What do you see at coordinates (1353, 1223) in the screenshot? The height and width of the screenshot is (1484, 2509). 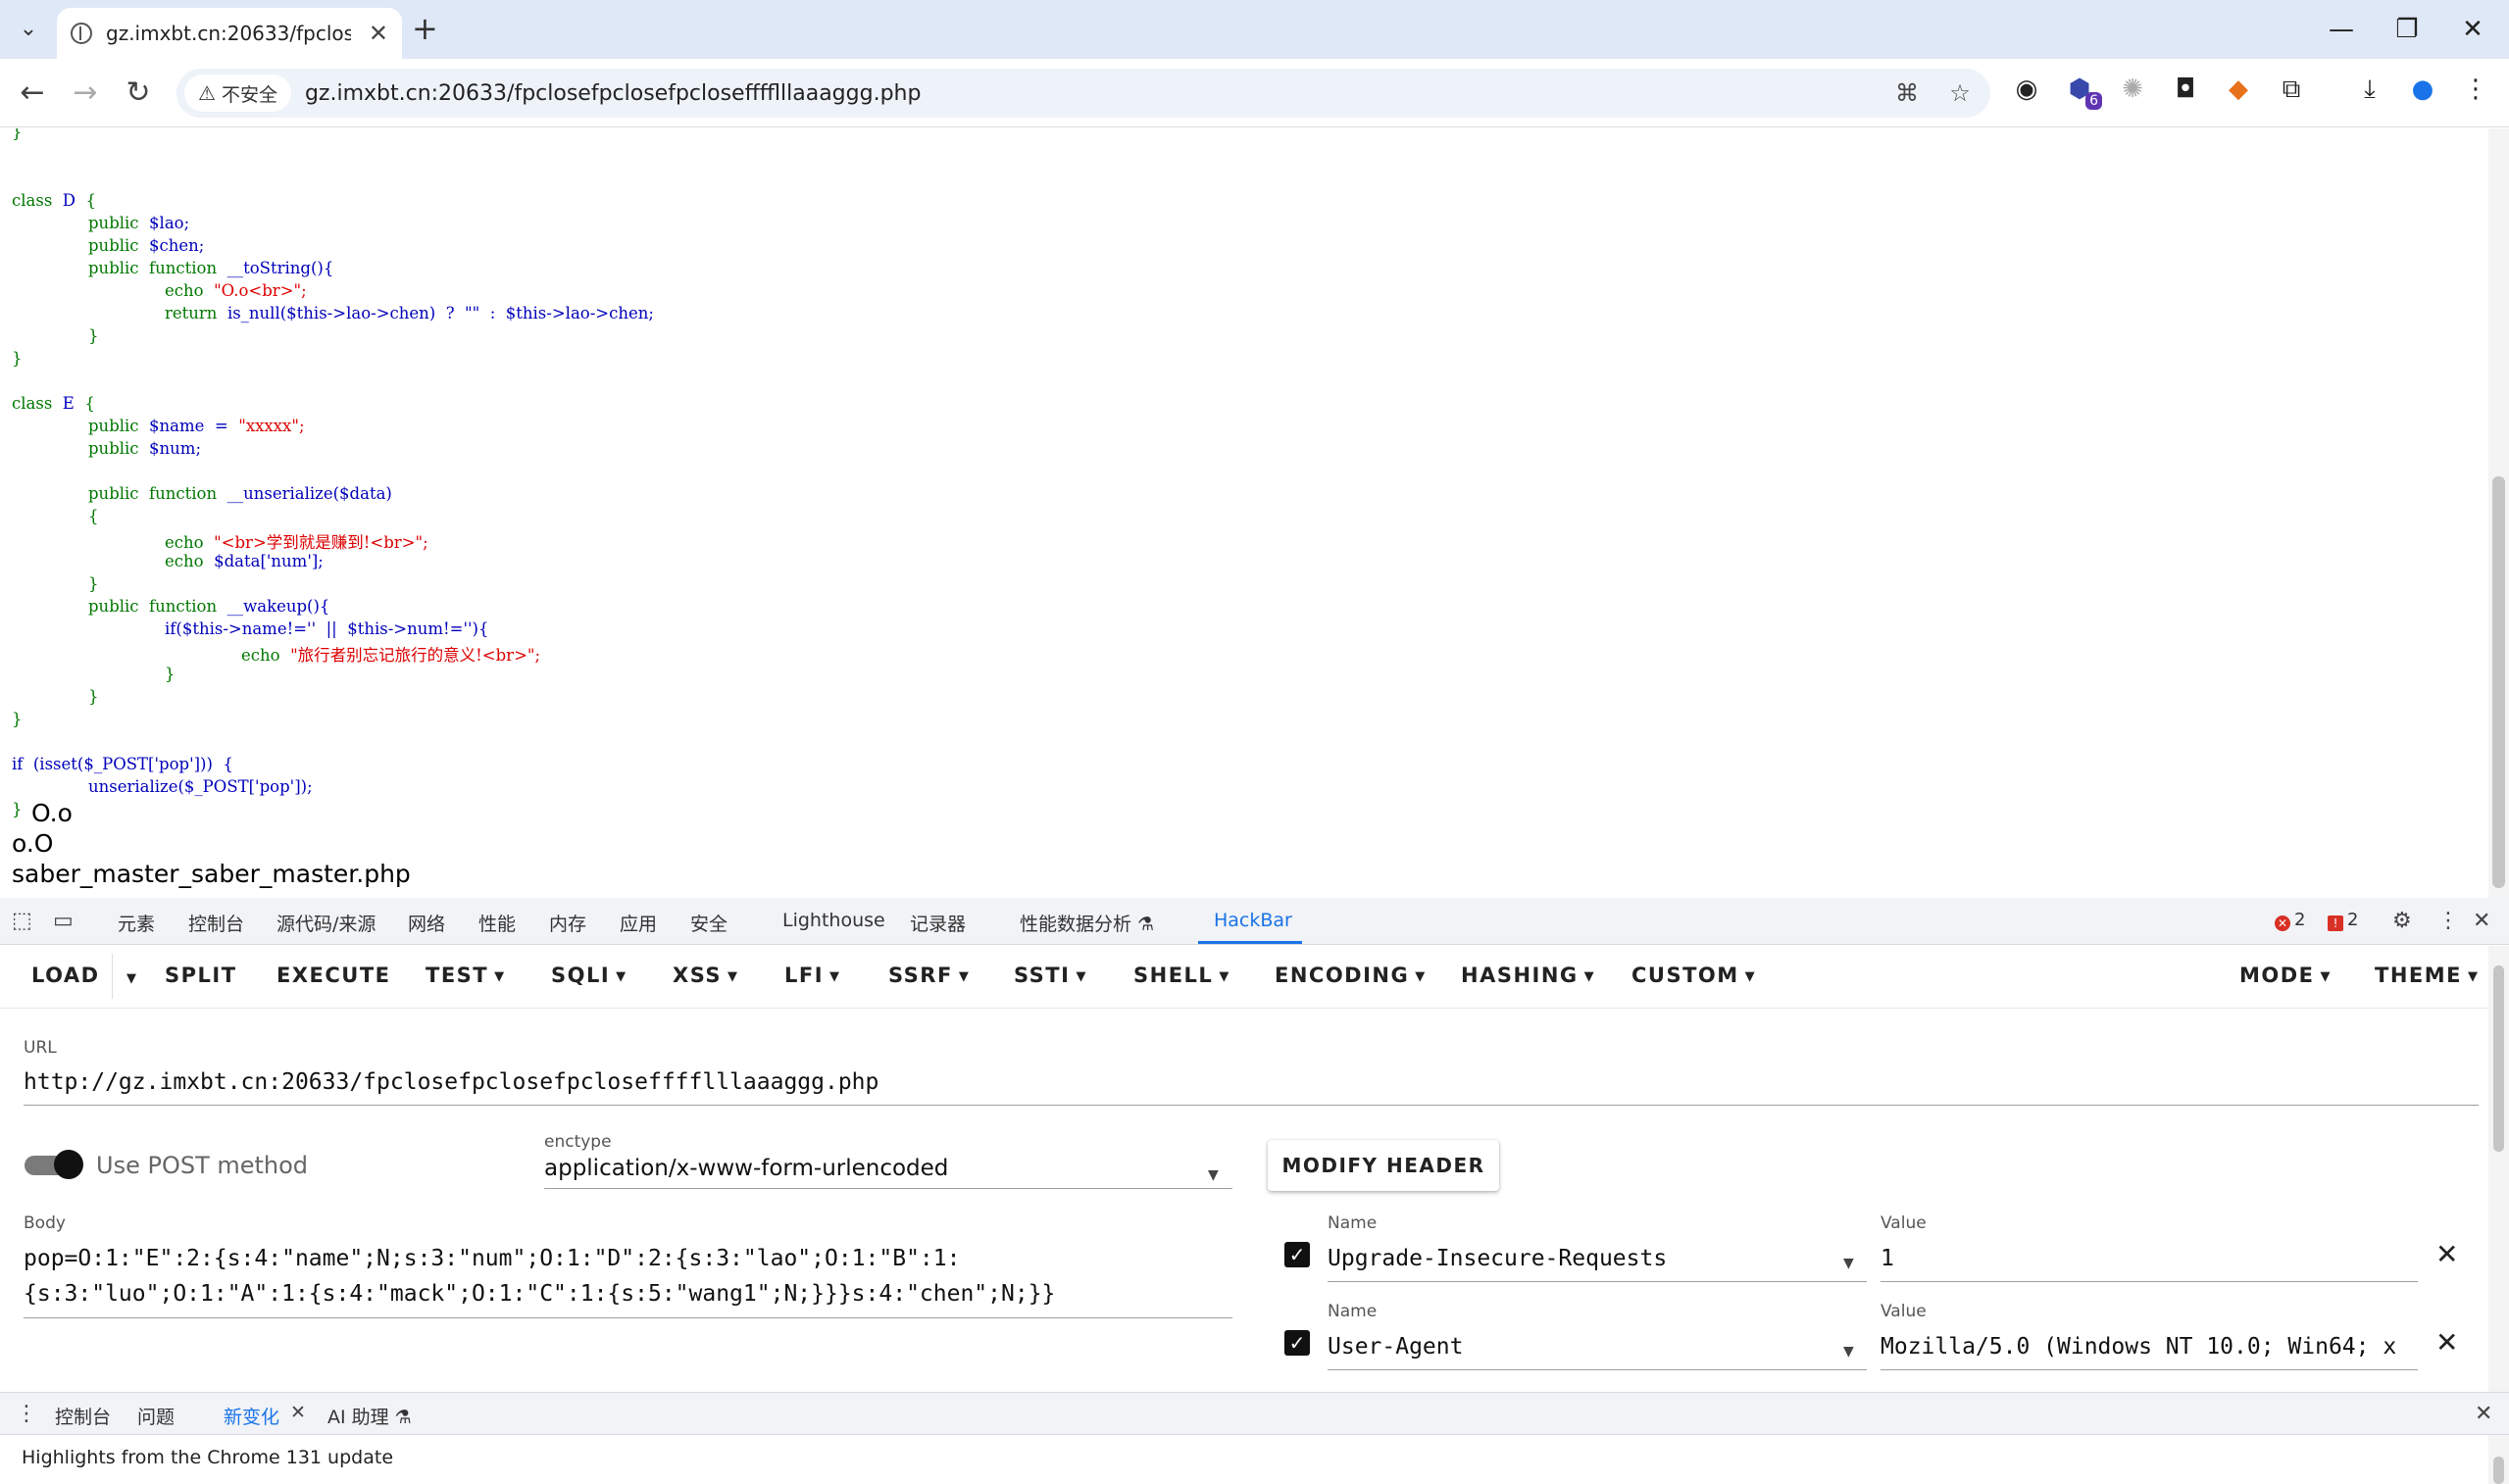 I see `header-name-label: Name` at bounding box center [1353, 1223].